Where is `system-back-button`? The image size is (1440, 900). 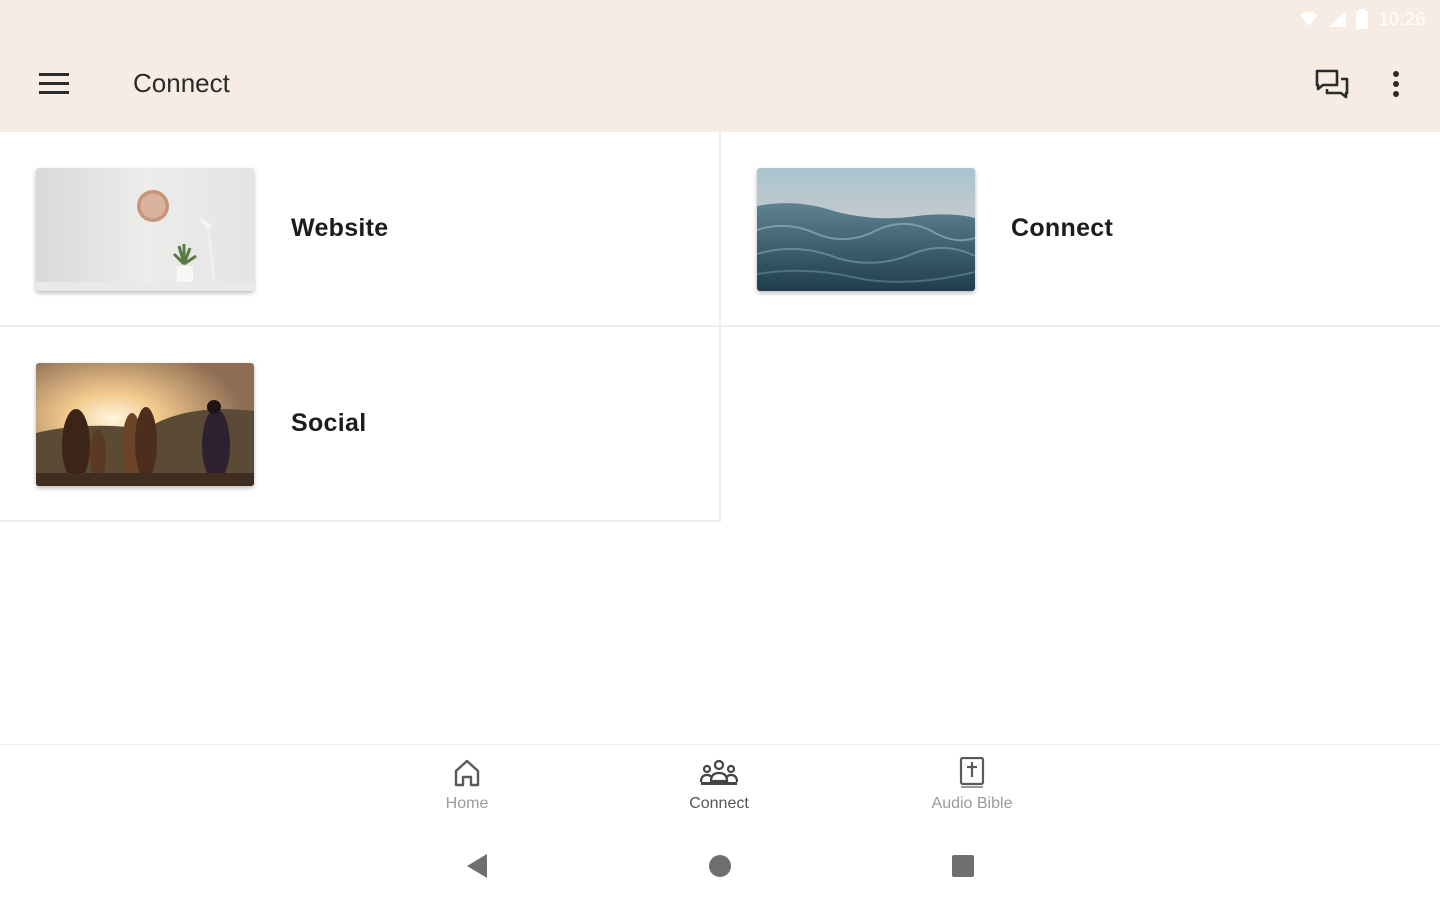 system-back-button is located at coordinates (477, 866).